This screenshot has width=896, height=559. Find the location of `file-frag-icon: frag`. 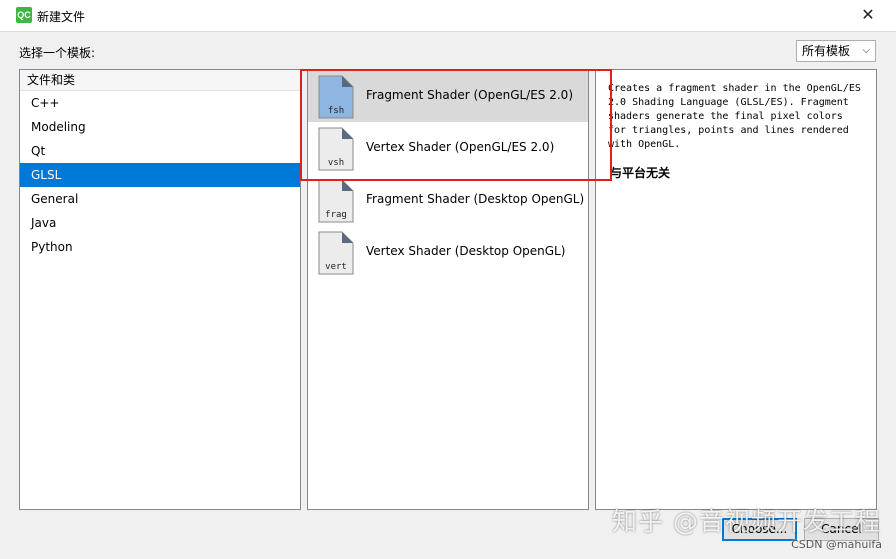

file-frag-icon: frag is located at coordinates (336, 201).